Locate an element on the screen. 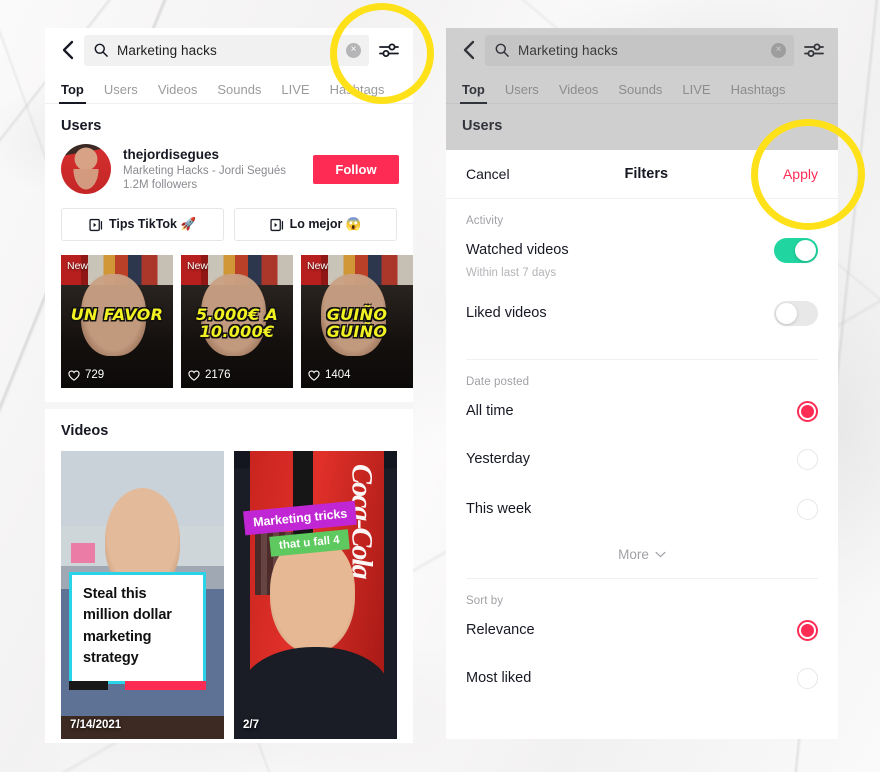  filter-row-yesterday: Yesterday is located at coordinates (642, 459).